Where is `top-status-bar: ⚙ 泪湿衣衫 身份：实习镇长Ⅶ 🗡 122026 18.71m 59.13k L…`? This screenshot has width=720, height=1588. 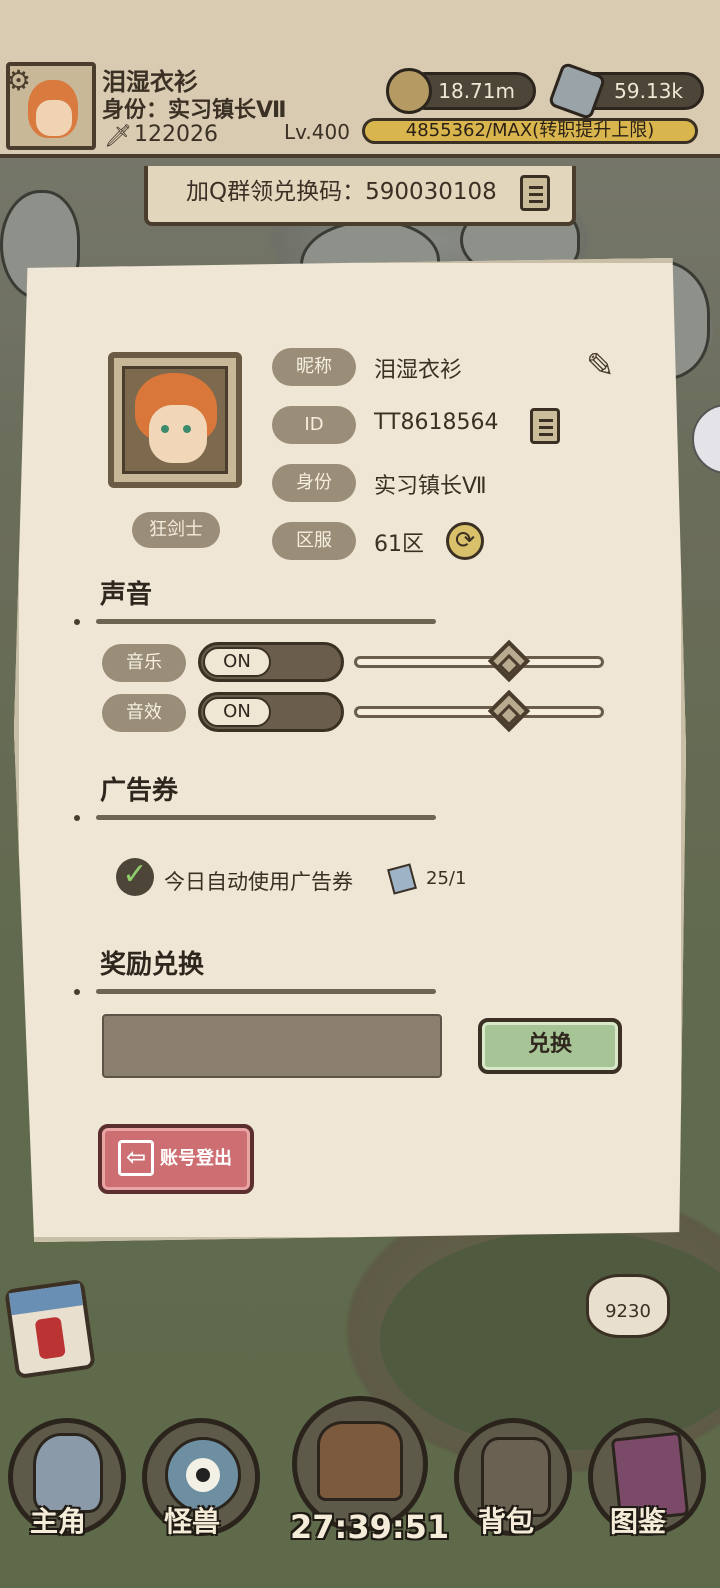
top-status-bar: ⚙ 泪湿衣衫 身份：实习镇长Ⅶ 🗡 122026 18.71m 59.13k L… is located at coordinates (360, 79).